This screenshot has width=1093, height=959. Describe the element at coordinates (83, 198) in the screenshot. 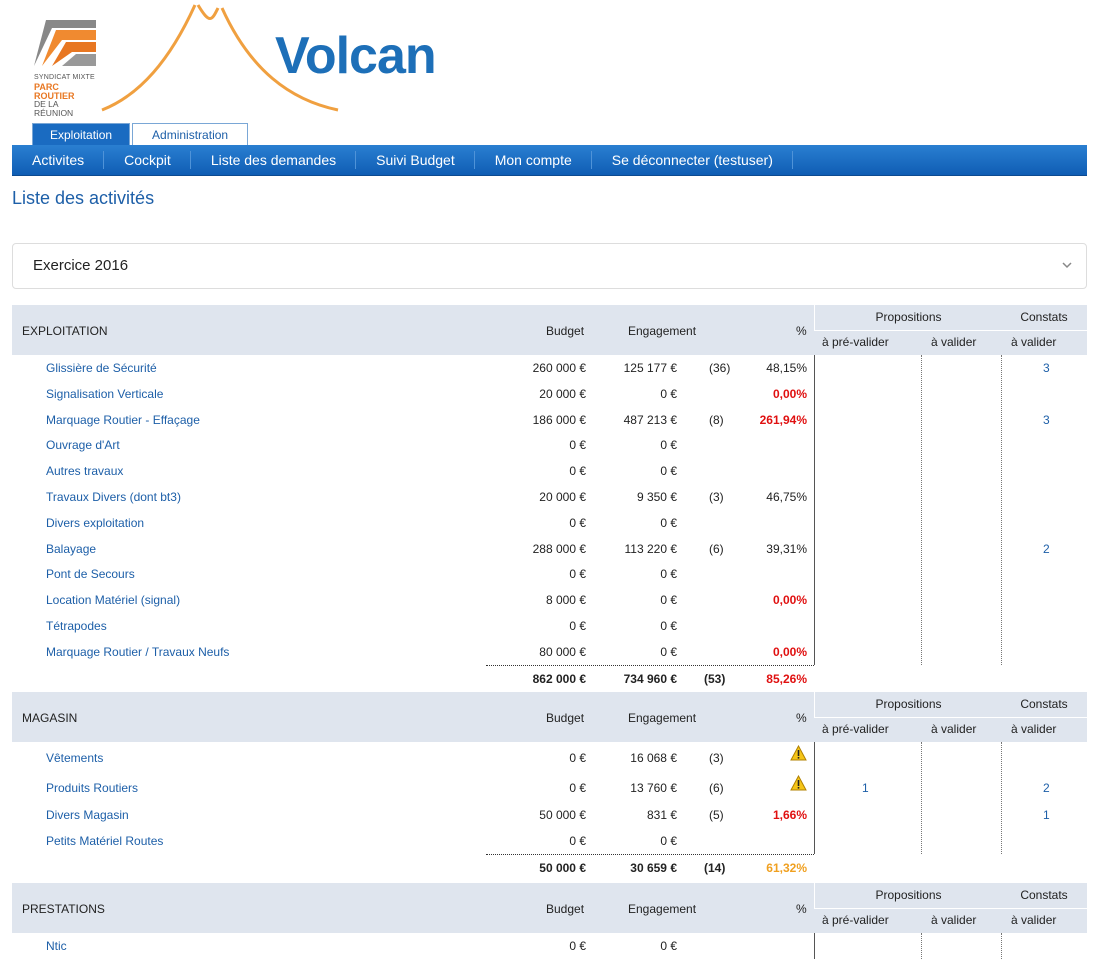

I see `page-title: Liste des activités` at that location.